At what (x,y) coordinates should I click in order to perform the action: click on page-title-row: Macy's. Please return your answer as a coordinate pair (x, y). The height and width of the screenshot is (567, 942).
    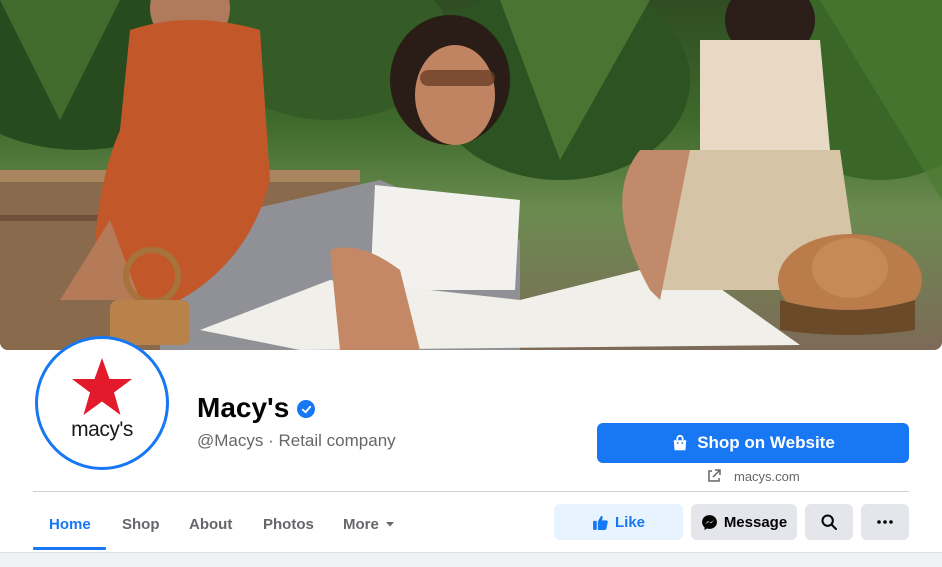
    Looking at the image, I should click on (256, 408).